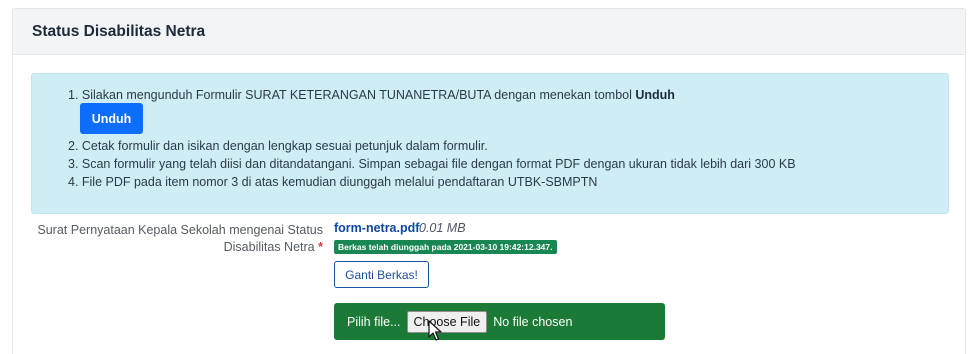 This screenshot has width=970, height=354. Describe the element at coordinates (442, 228) in the screenshot. I see `file-size: 0.01 MB` at that location.